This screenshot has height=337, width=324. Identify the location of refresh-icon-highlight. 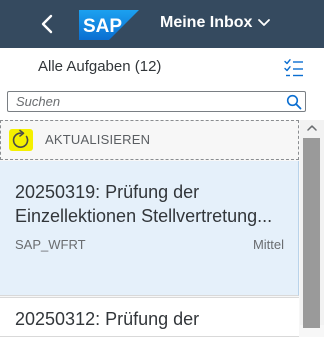
(21, 140).